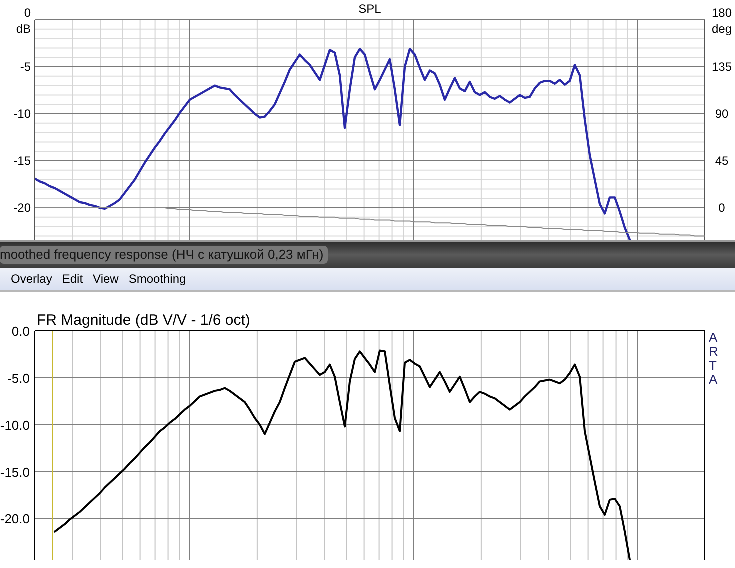 The image size is (735, 568). What do you see at coordinates (15, 472) in the screenshot?
I see `axis-label: -15.0` at bounding box center [15, 472].